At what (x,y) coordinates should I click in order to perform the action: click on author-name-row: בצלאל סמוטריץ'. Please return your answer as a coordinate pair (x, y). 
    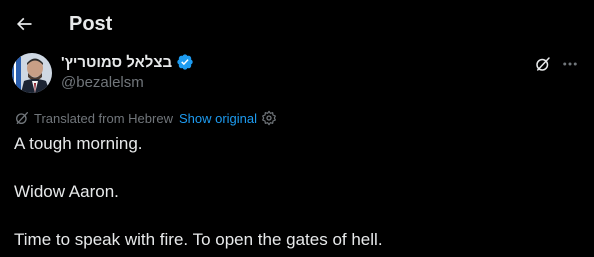
    Looking at the image, I should click on (127, 62).